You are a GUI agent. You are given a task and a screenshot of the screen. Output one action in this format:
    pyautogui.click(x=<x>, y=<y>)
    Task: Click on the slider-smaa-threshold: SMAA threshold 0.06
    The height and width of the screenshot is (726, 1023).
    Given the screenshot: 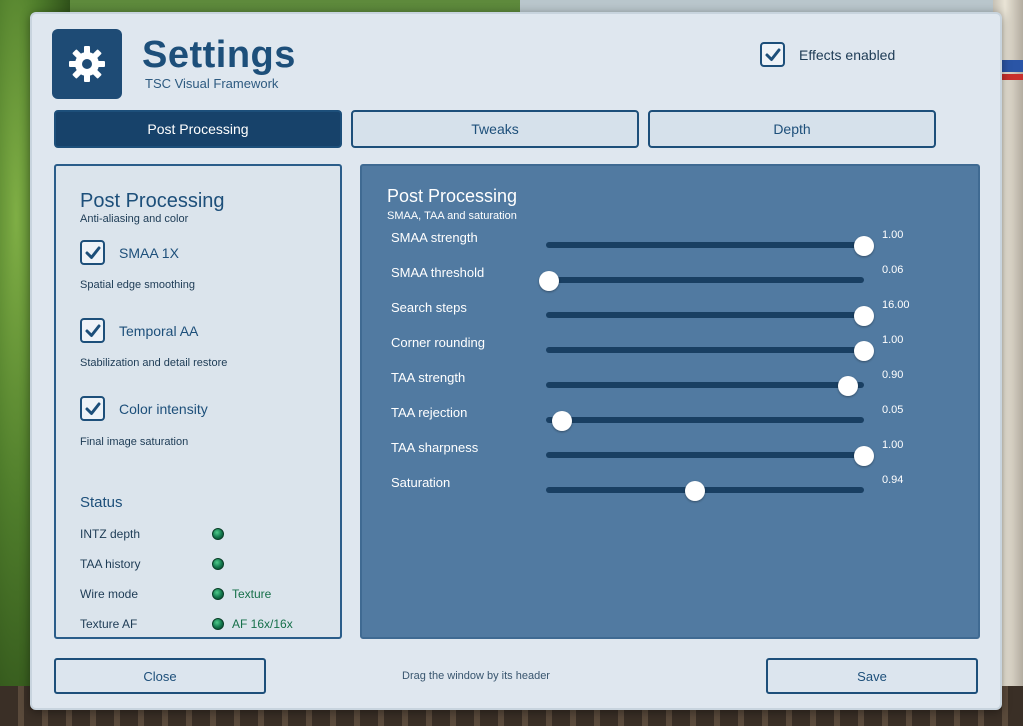 What is the action you would take?
    pyautogui.click(x=671, y=279)
    